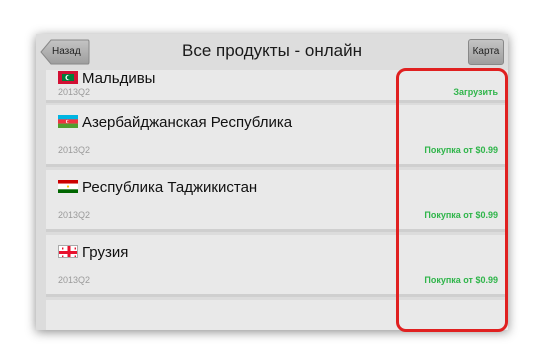 This screenshot has width=544, height=364. What do you see at coordinates (68, 251) in the screenshot?
I see `georgia-flag-icon` at bounding box center [68, 251].